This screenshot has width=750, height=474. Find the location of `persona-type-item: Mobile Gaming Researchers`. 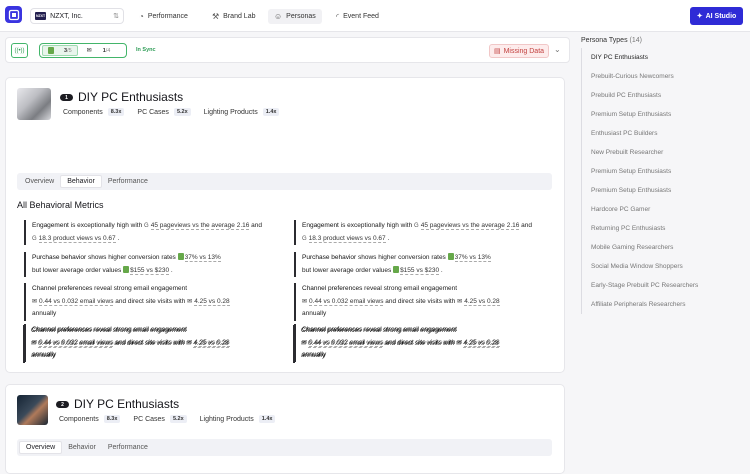

persona-type-item: Mobile Gaming Researchers is located at coordinates (661, 247).